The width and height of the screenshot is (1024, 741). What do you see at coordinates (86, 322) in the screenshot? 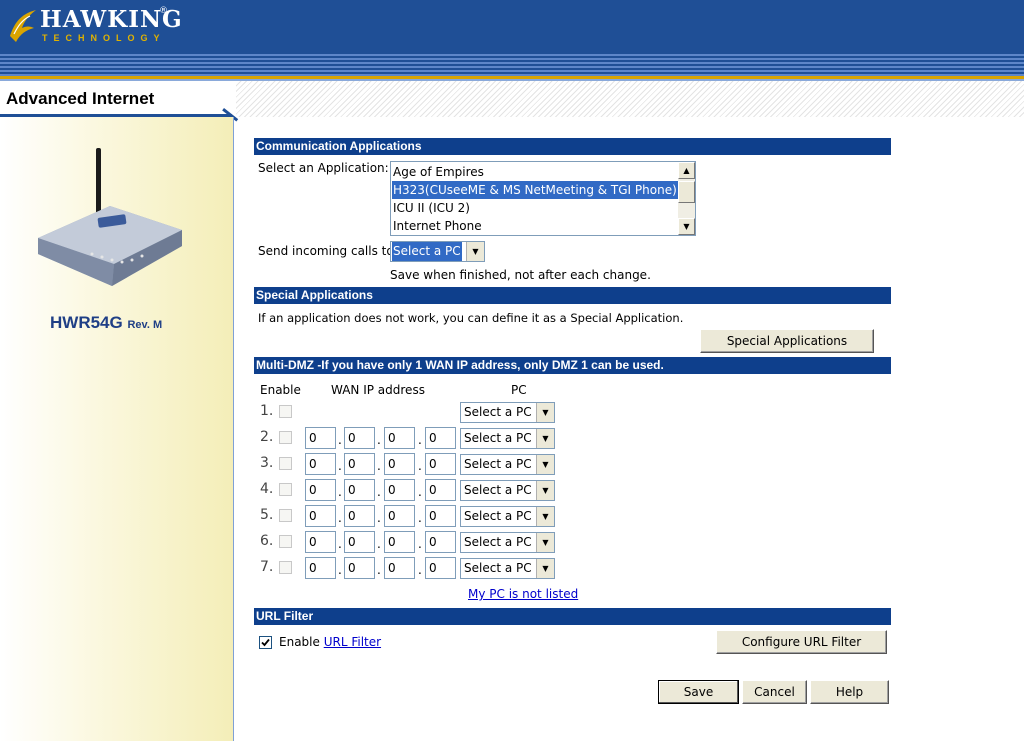
I see `model-number: HWR54G` at bounding box center [86, 322].